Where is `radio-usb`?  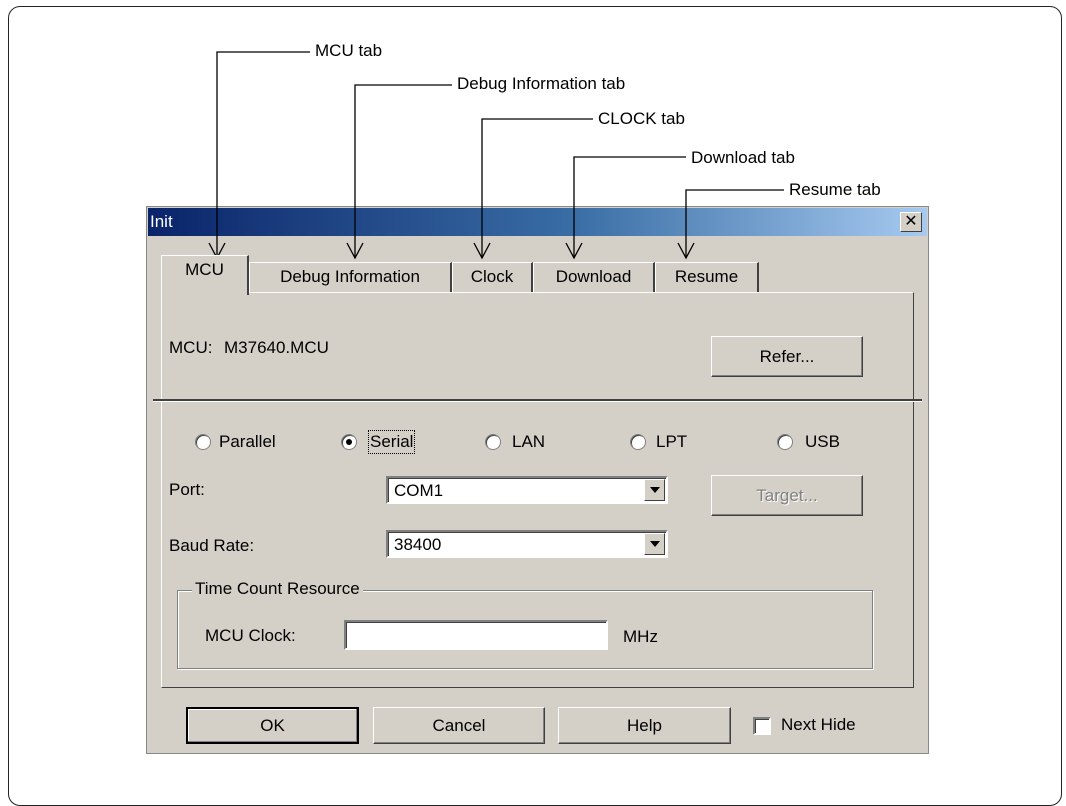 radio-usb is located at coordinates (785, 442).